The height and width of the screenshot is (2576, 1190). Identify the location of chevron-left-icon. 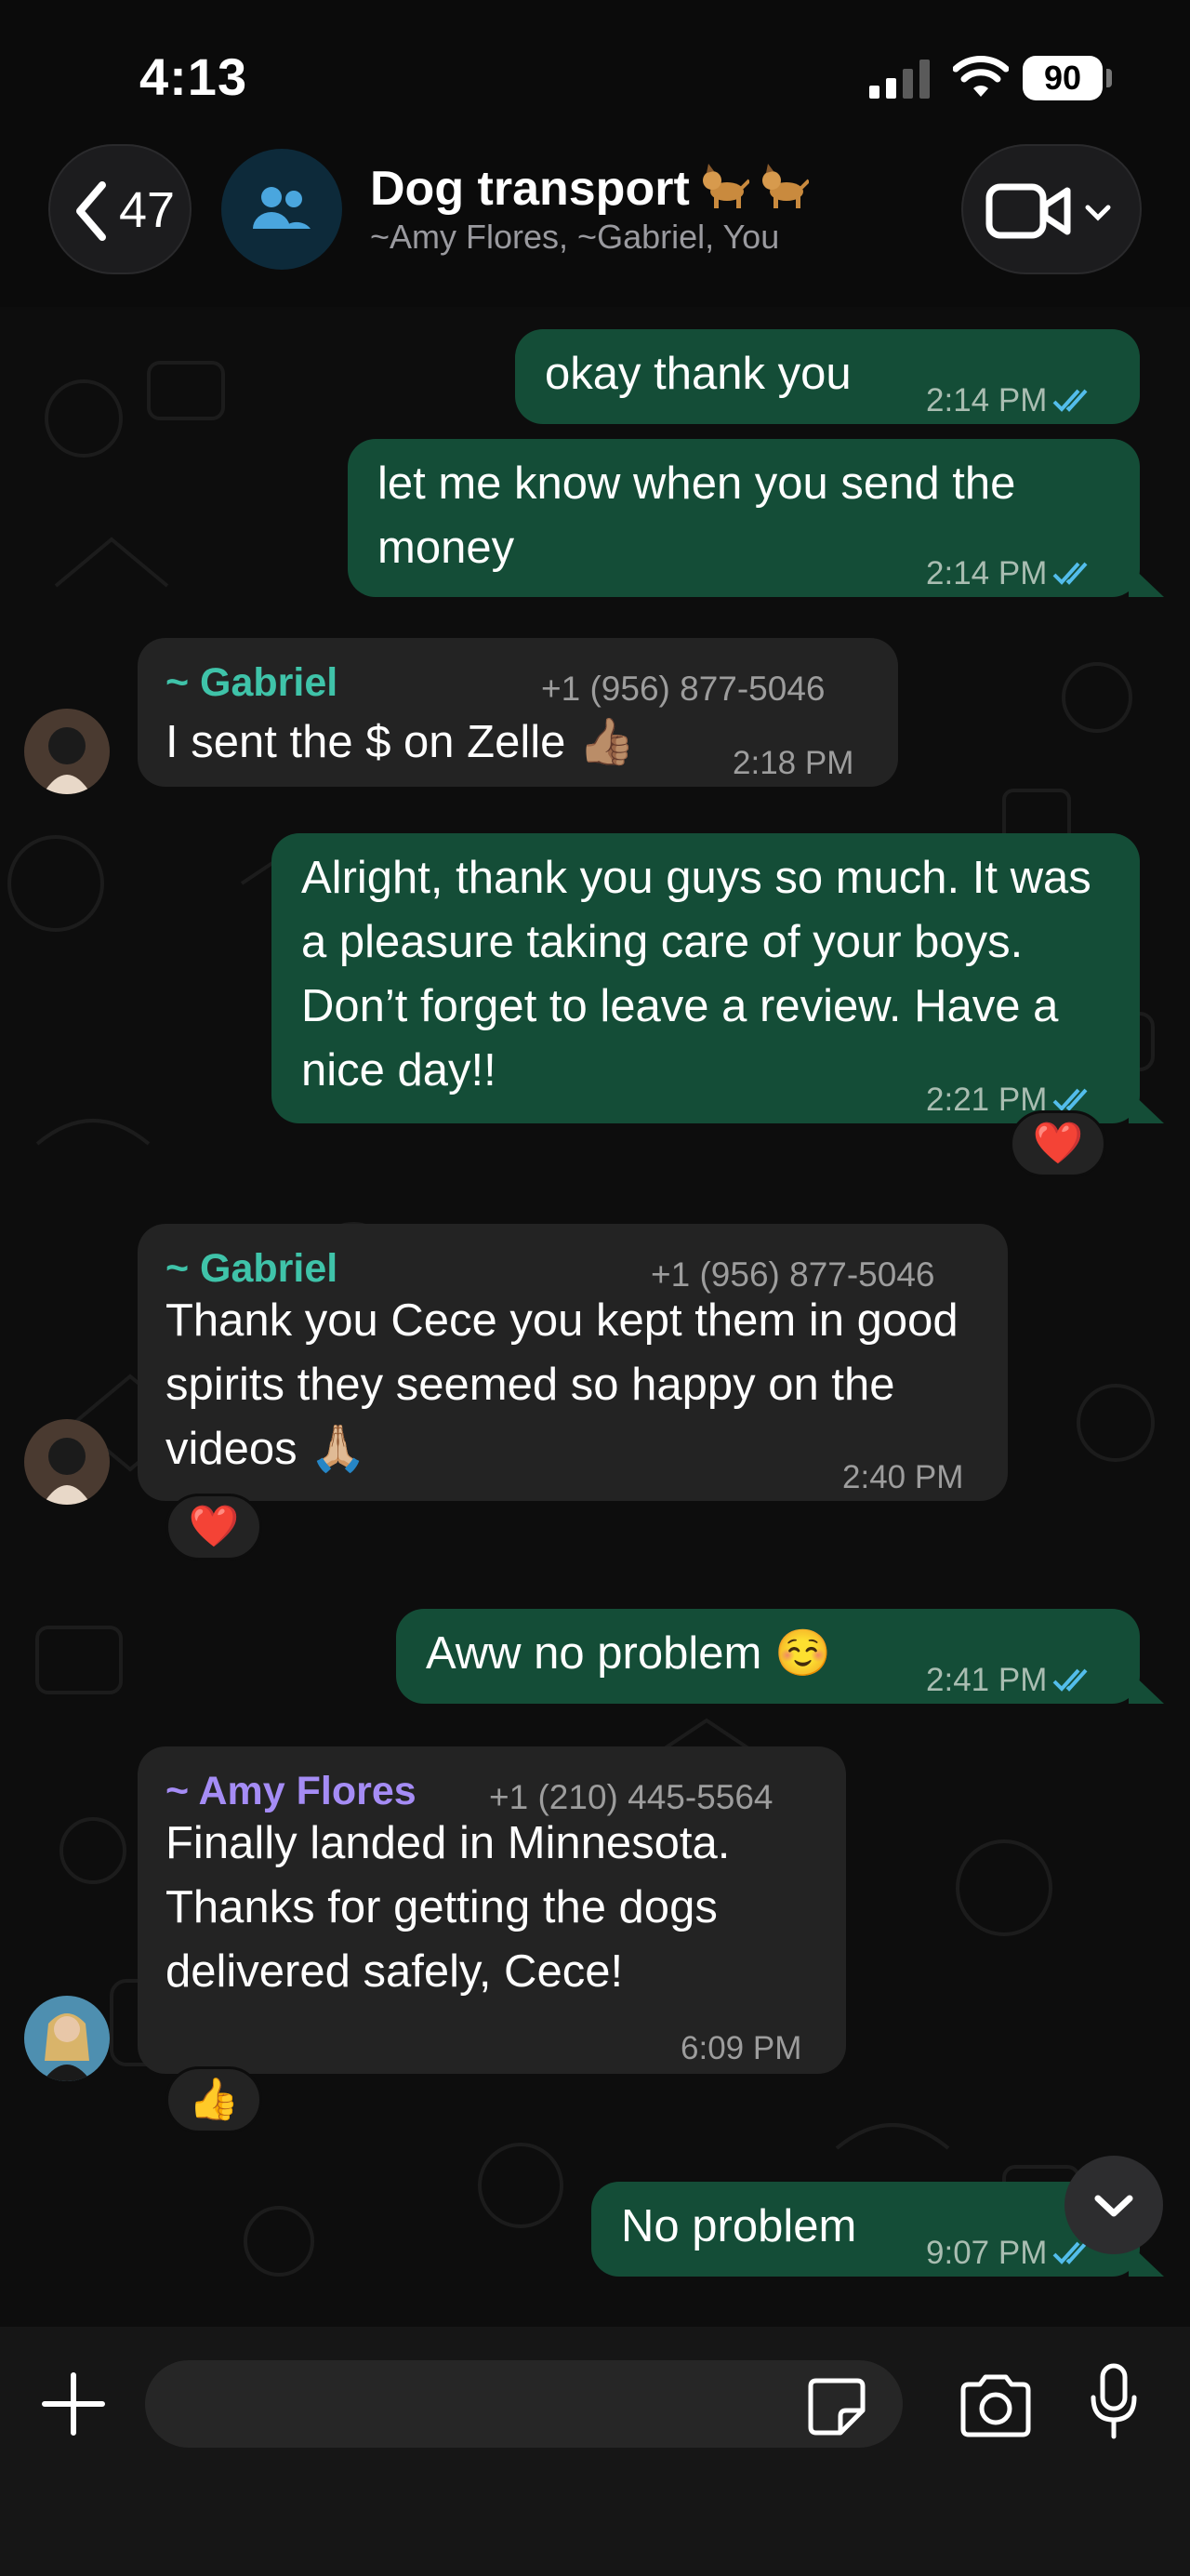
(91, 211).